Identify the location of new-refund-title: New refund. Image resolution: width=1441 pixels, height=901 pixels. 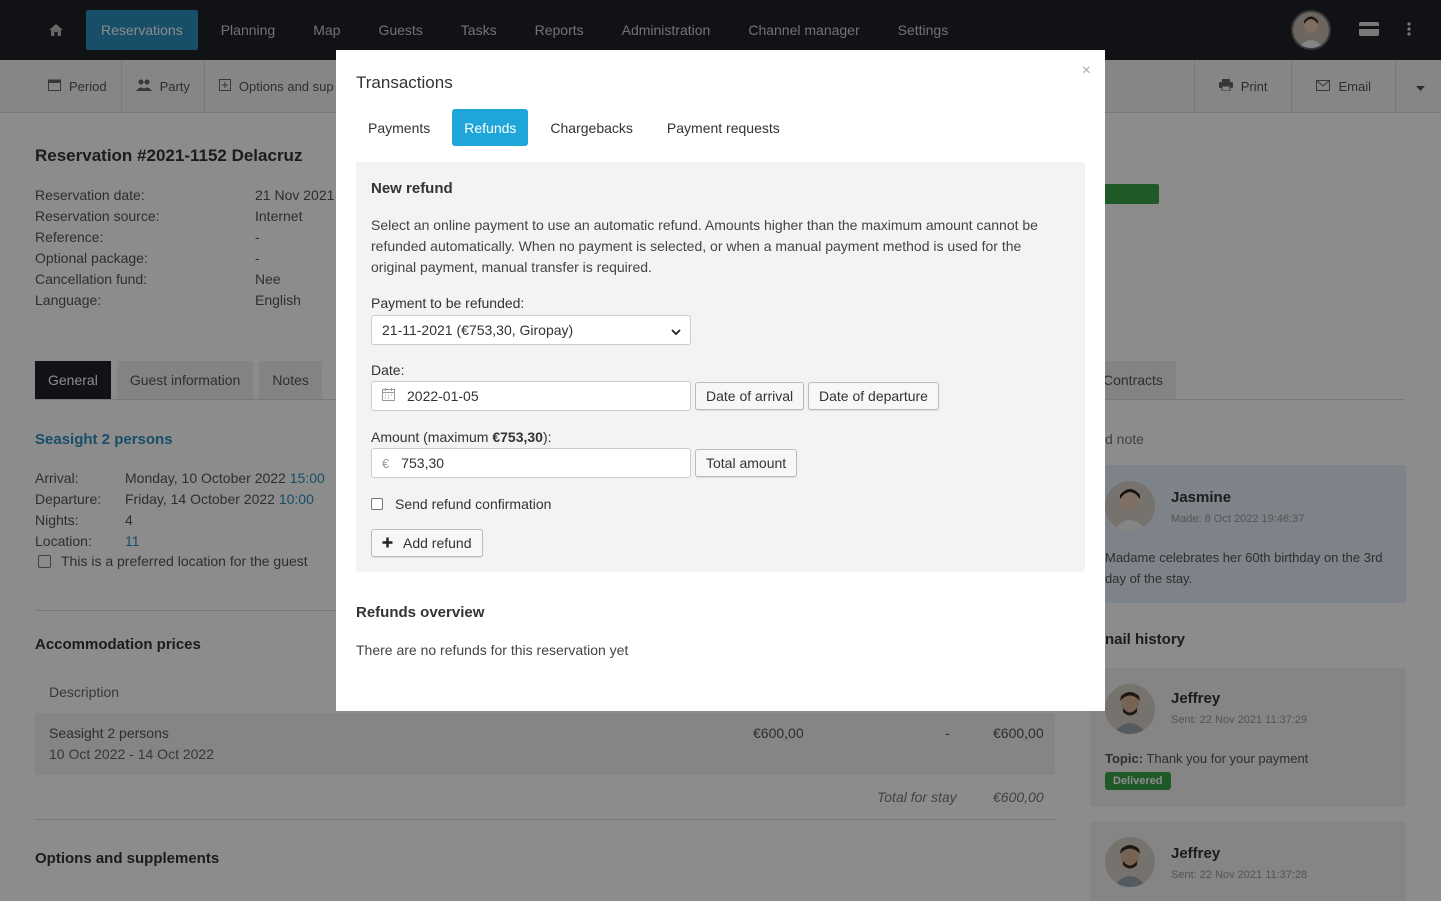
(412, 188).